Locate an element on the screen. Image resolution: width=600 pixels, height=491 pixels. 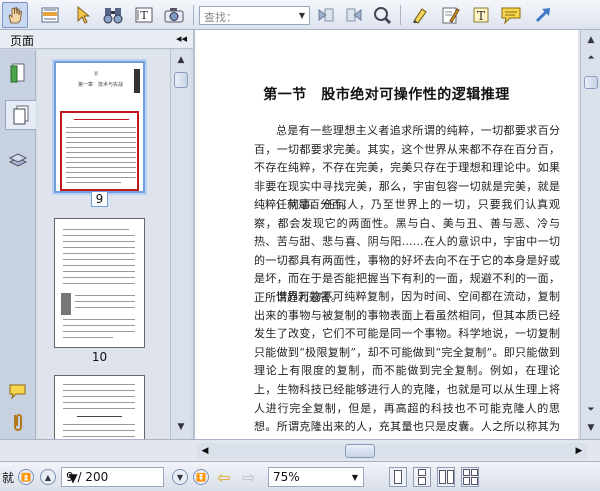
text-box-button: T is located at coordinates (481, 15).